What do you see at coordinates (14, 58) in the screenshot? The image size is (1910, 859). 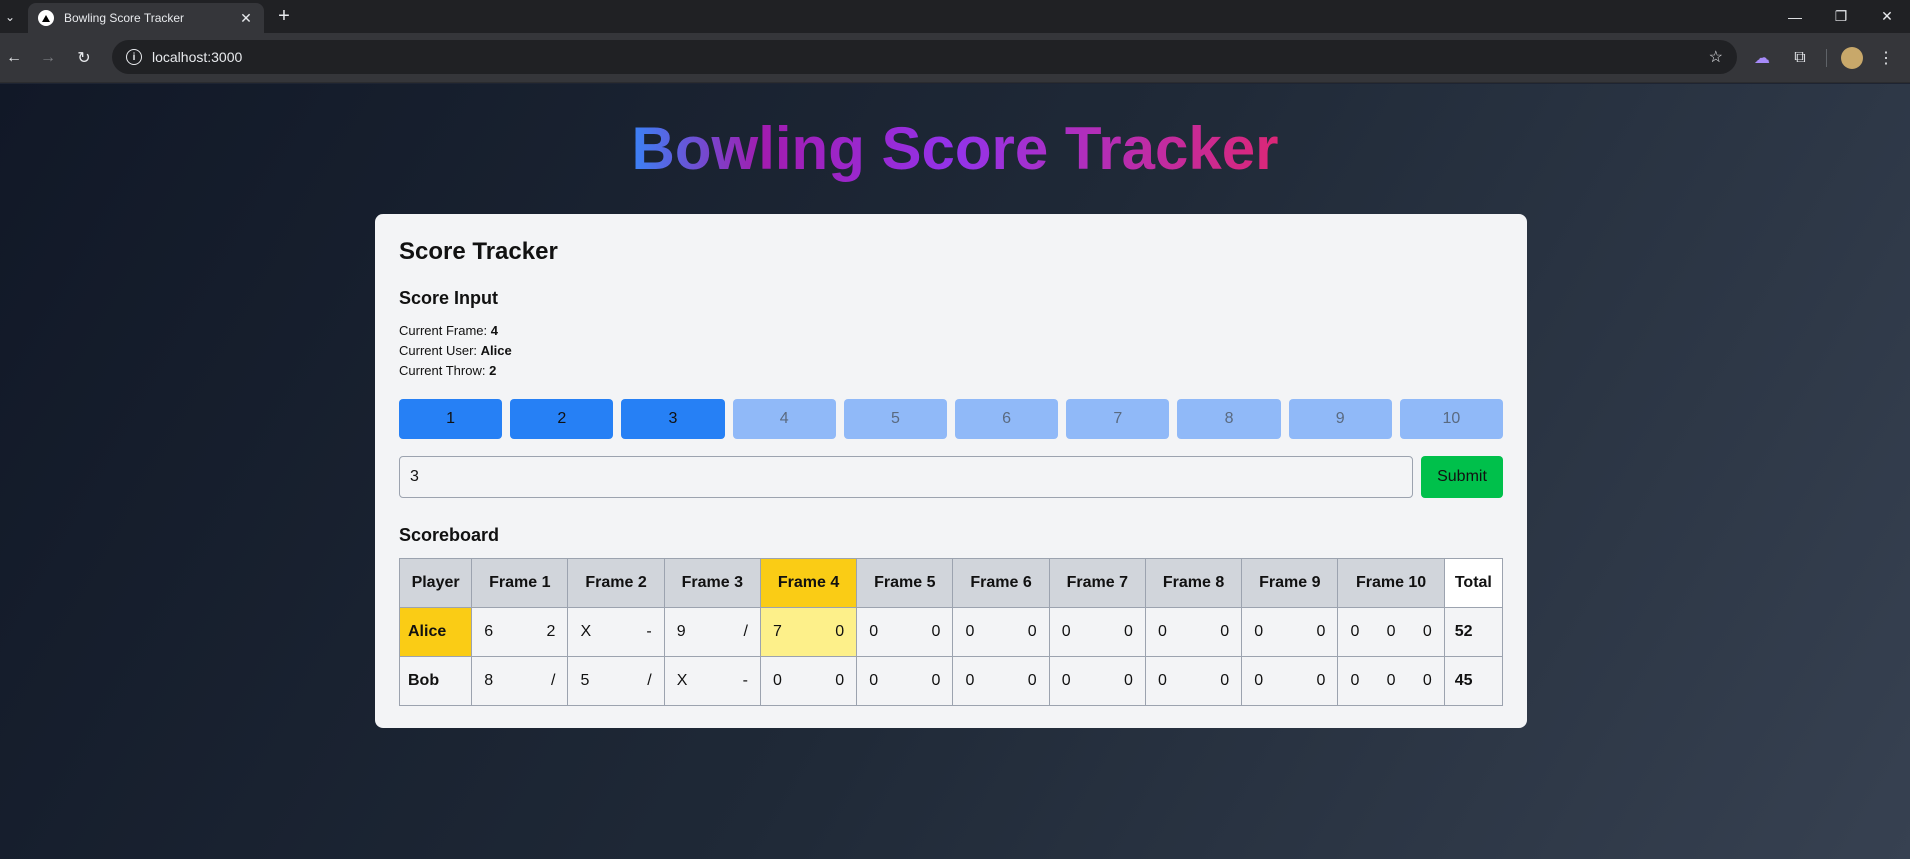 I see `back-icon: ←` at bounding box center [14, 58].